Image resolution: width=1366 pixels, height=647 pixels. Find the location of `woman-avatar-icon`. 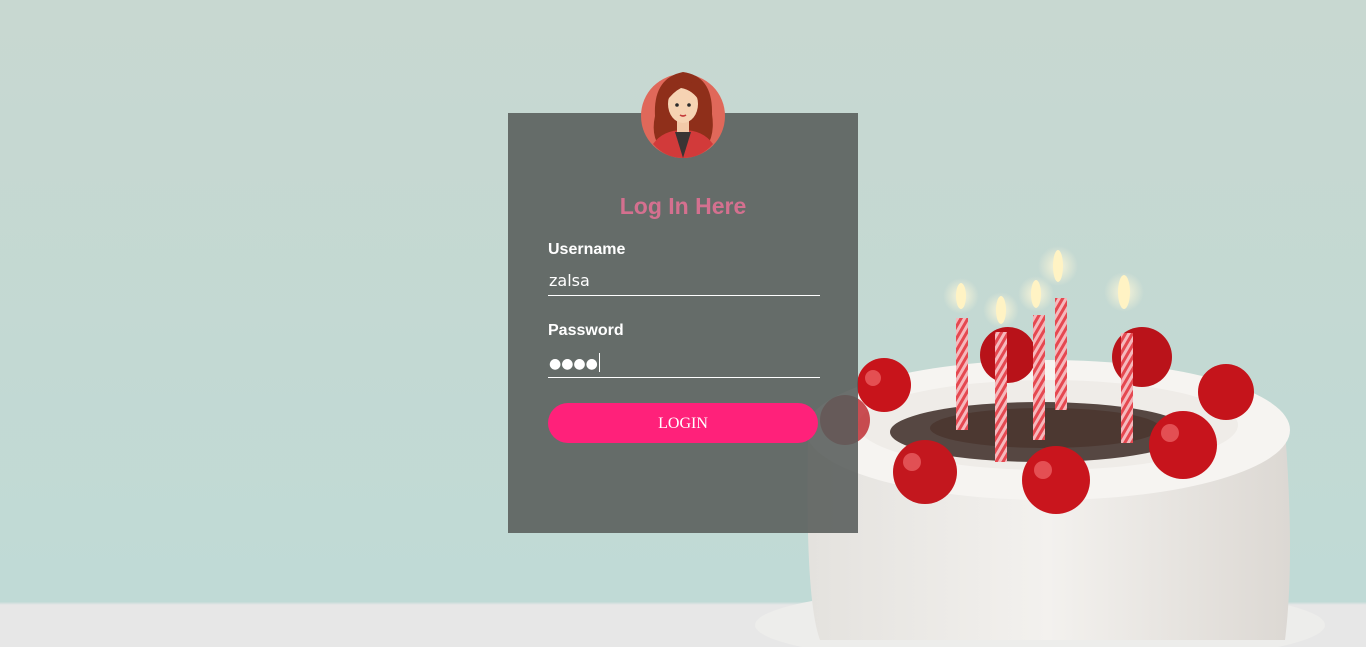

woman-avatar-icon is located at coordinates (683, 115).